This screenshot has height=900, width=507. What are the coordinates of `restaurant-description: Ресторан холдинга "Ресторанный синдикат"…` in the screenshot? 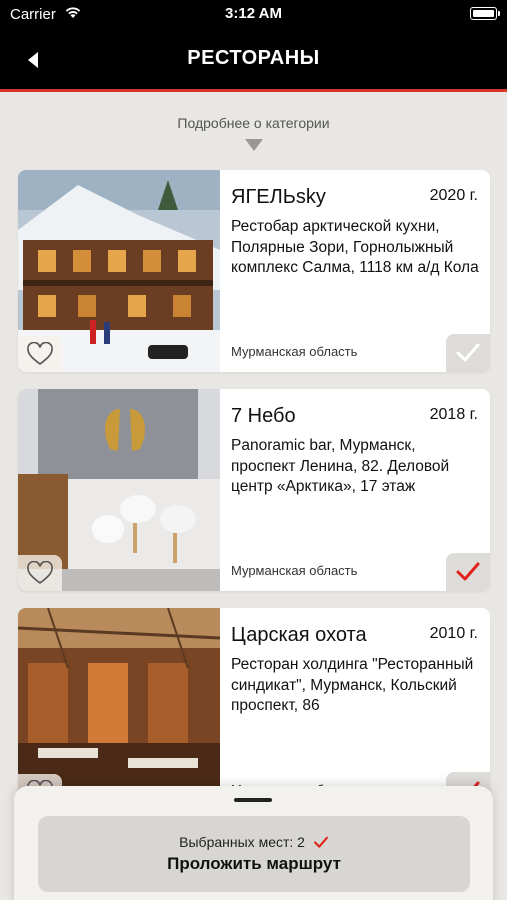 It's located at (352, 685).